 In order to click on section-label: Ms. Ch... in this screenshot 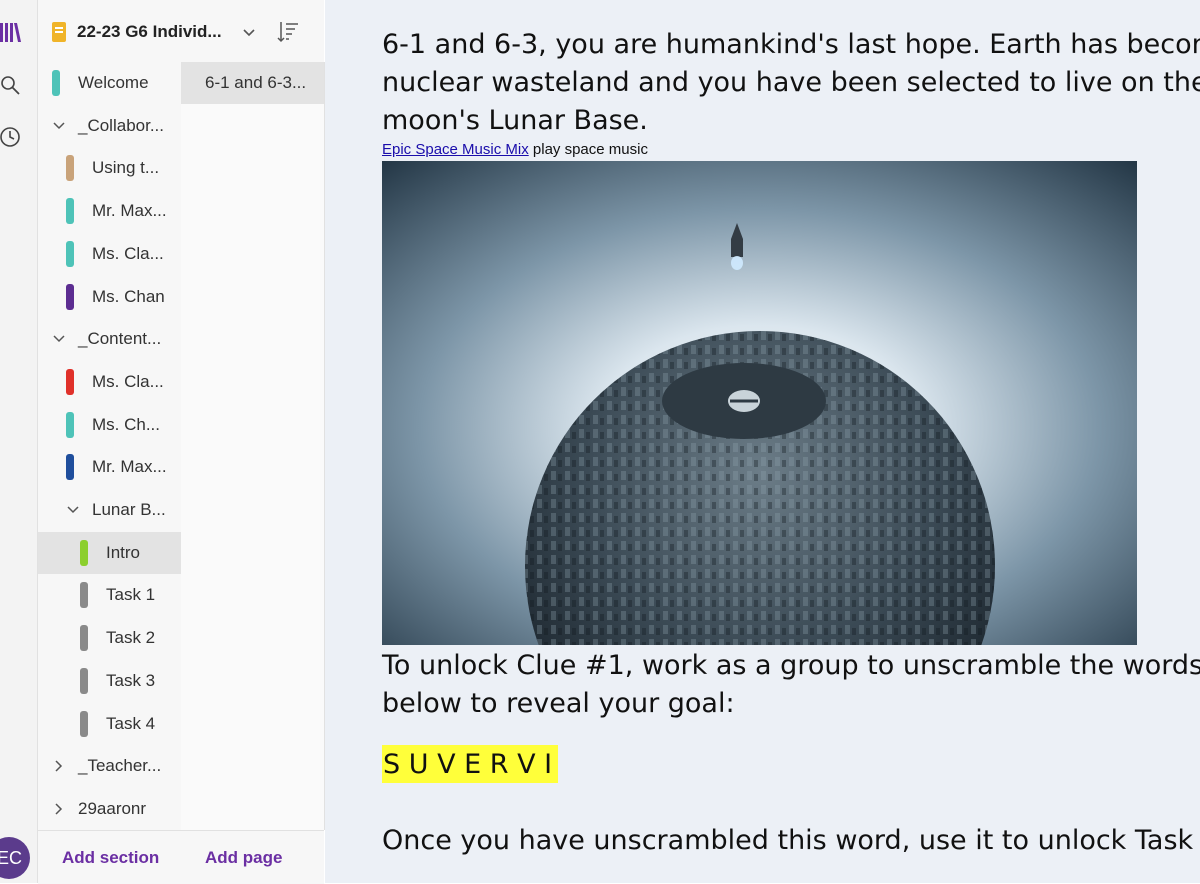, I will do `click(126, 424)`.